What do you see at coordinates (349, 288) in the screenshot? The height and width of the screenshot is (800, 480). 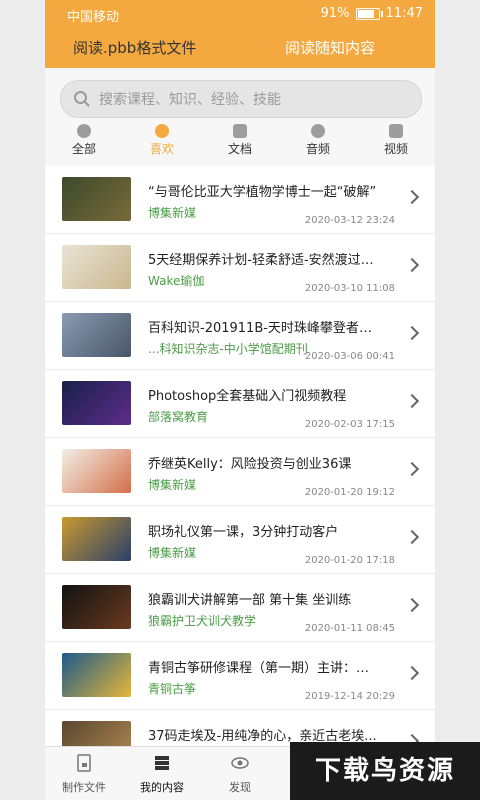 I see `item-date: 2020-03-10 11:08` at bounding box center [349, 288].